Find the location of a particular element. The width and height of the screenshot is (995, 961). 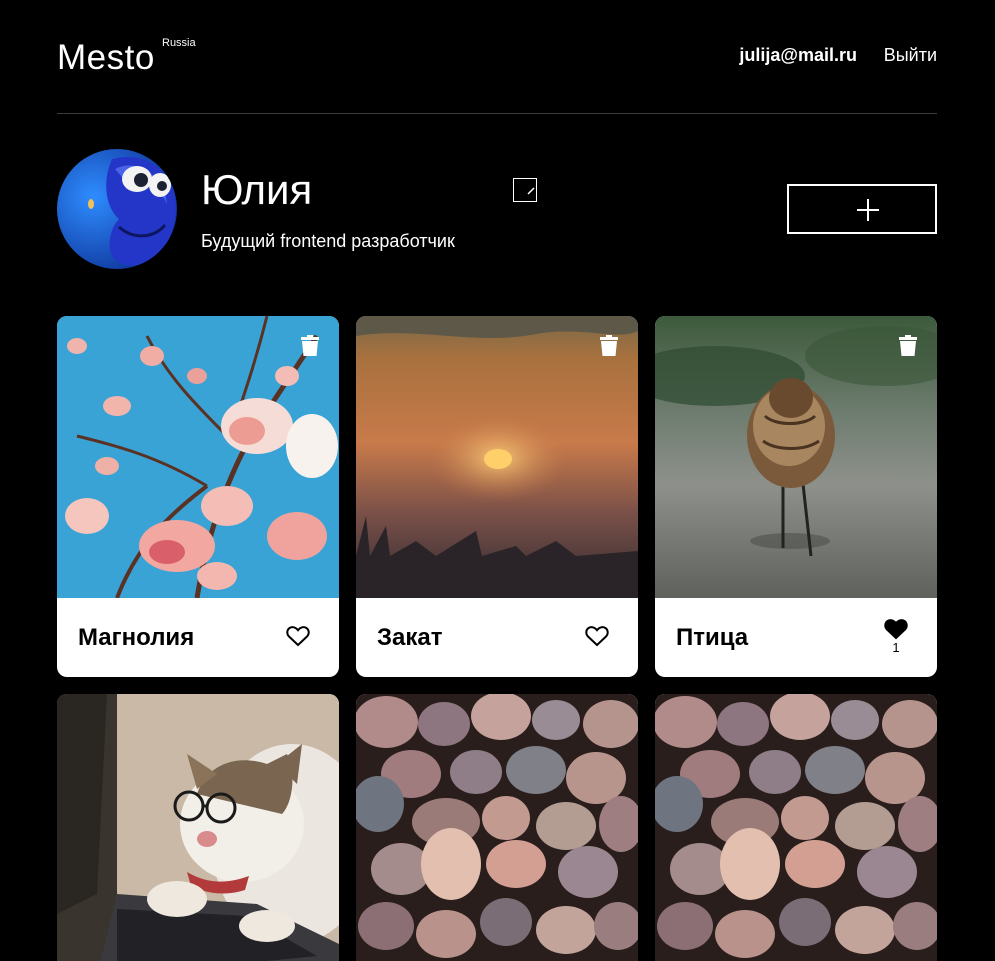

card-image-sunset is located at coordinates (497, 457).